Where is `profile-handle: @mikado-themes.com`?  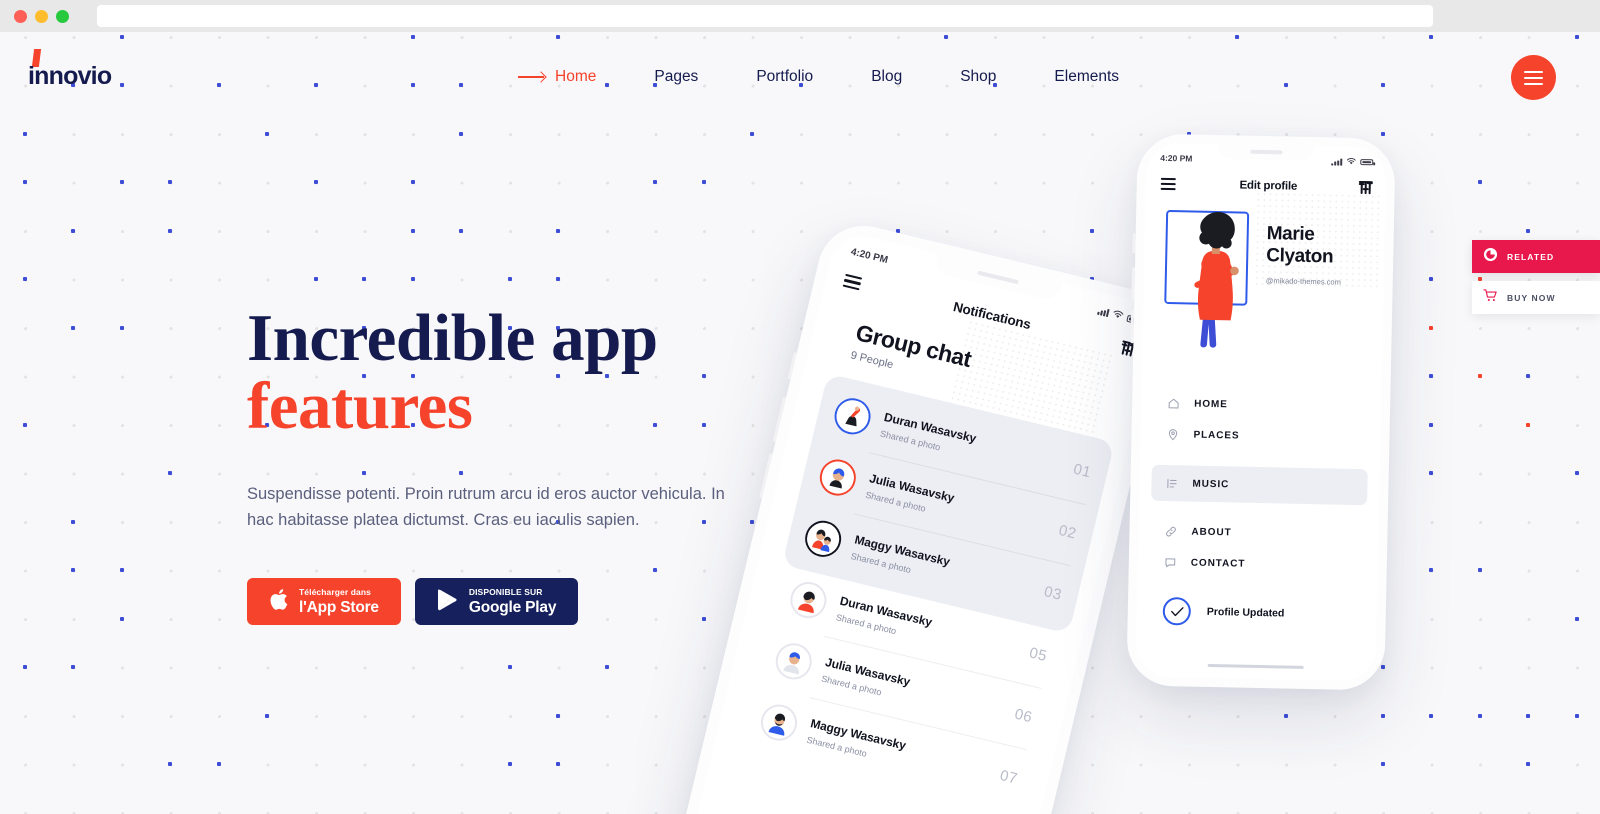 profile-handle: @mikado-themes.com is located at coordinates (1303, 281).